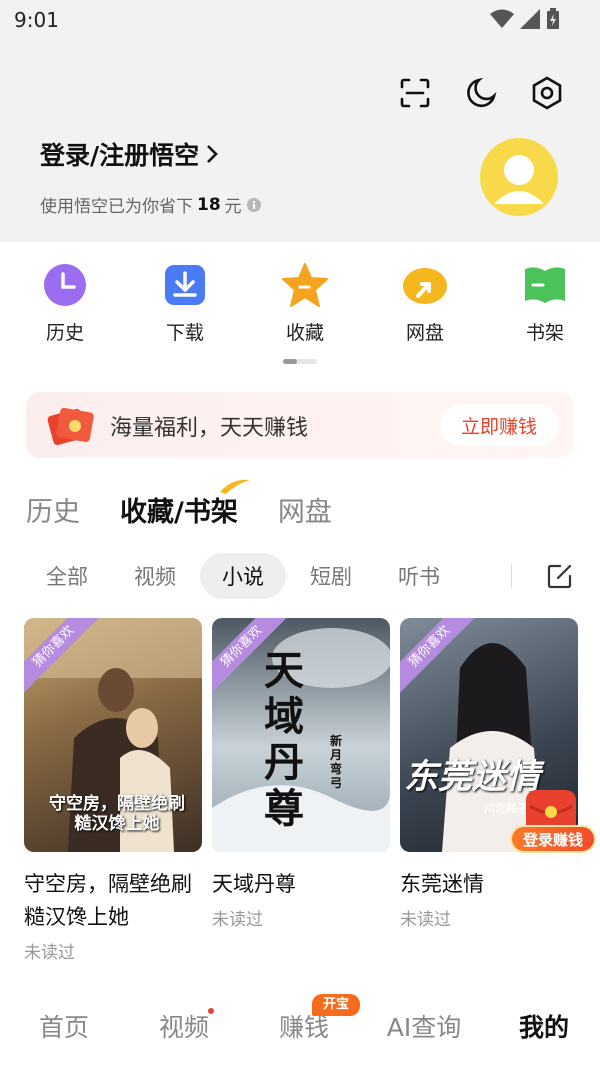  What do you see at coordinates (336, 762) in the screenshot?
I see `cover-author: 新月弯弓` at bounding box center [336, 762].